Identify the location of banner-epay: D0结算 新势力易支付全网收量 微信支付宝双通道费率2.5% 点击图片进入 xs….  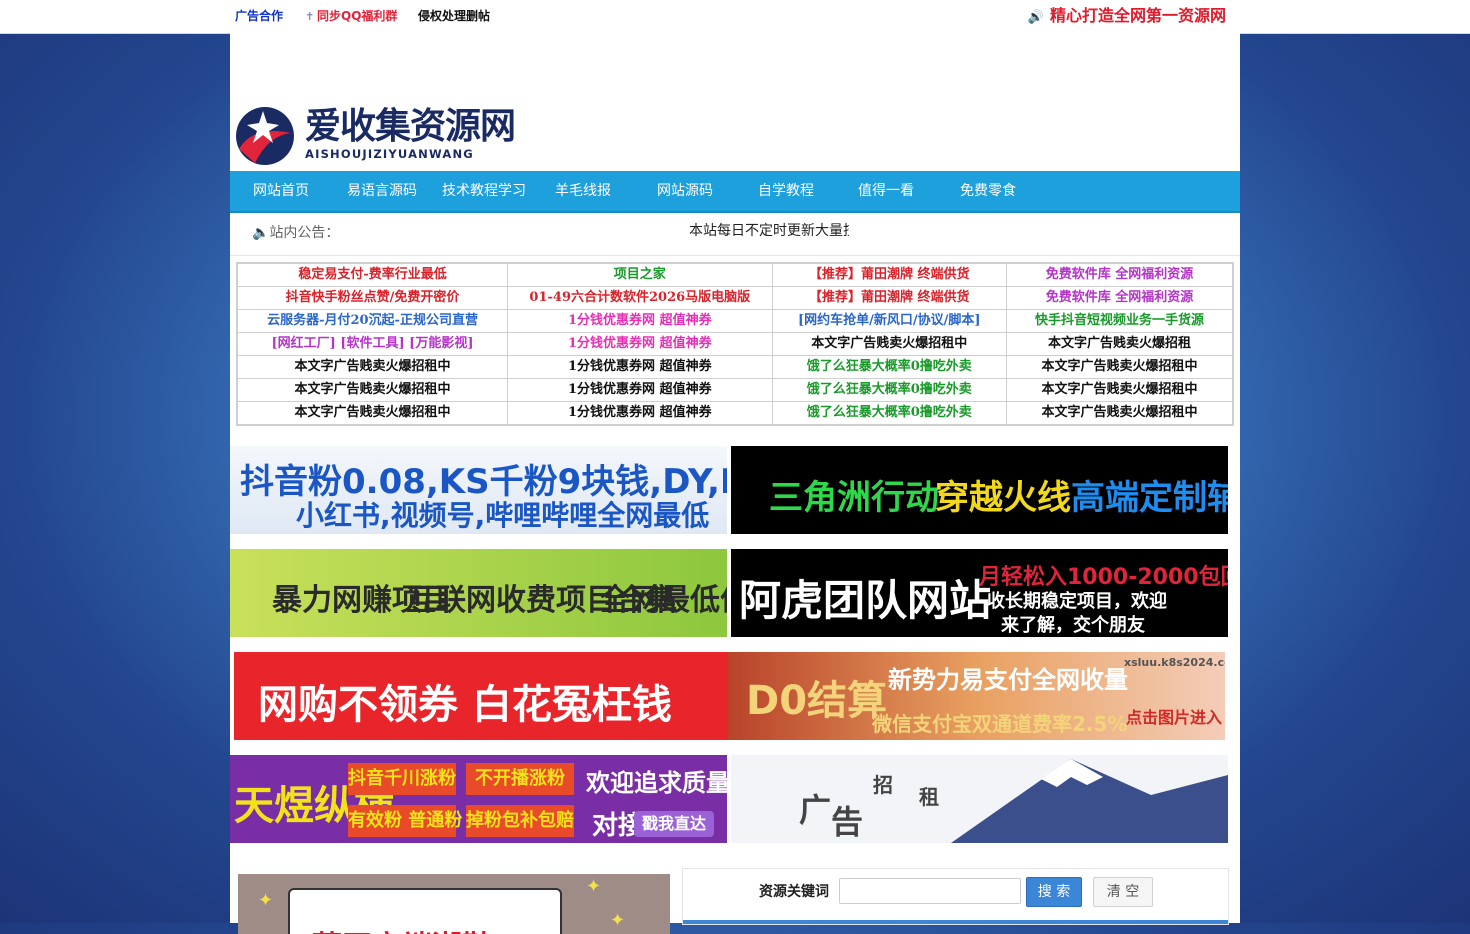
(976, 696).